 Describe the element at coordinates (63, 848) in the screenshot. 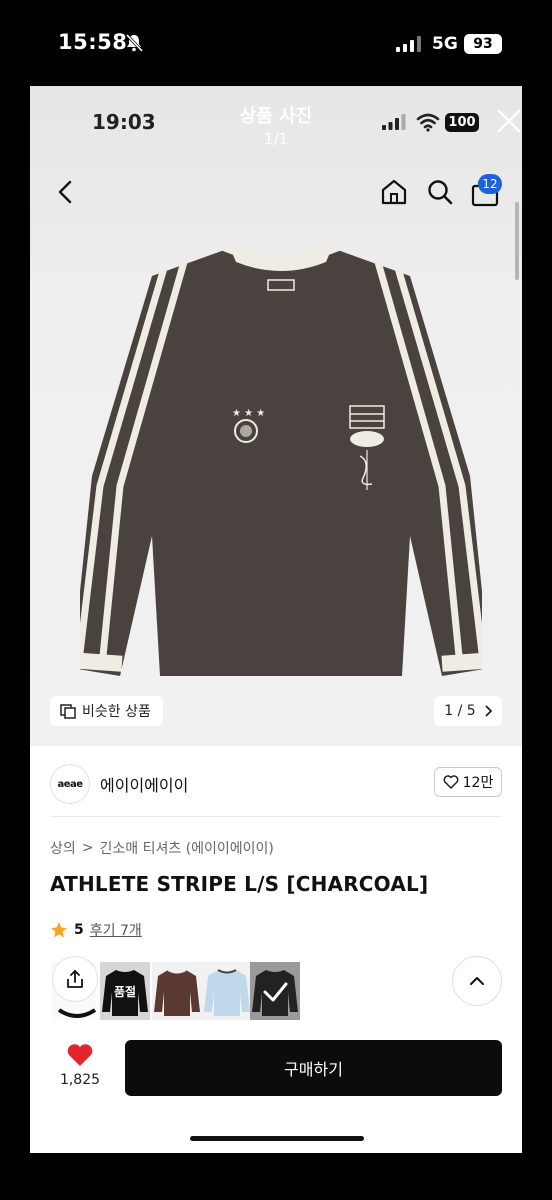

I see `breadcrumb-category: 상의` at that location.